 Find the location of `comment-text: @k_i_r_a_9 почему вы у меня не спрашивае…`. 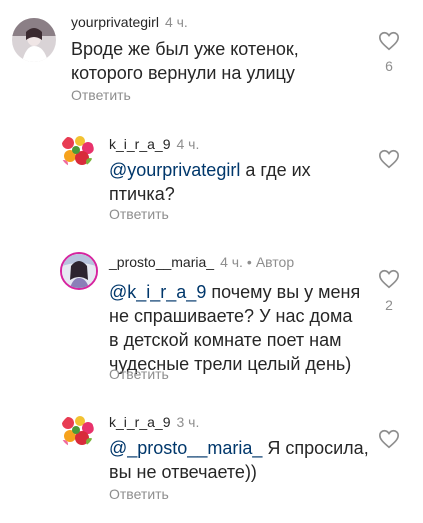

comment-text: @k_i_r_a_9 почему вы у меня не спрашивае… is located at coordinates (236, 328).